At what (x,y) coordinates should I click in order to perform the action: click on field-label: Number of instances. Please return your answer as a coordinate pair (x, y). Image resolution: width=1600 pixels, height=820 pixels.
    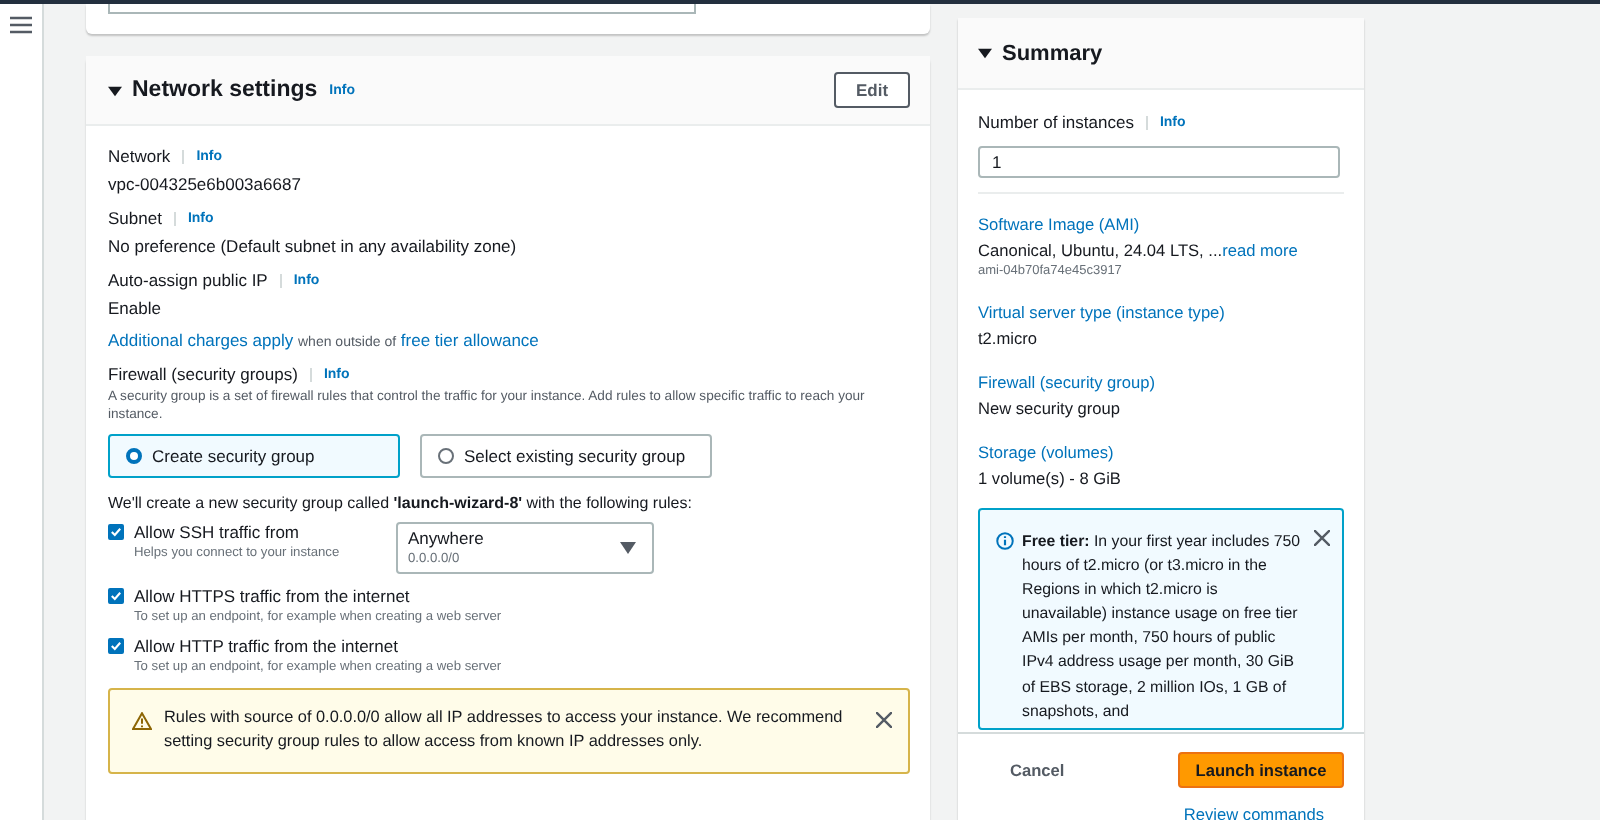
    Looking at the image, I should click on (1056, 122).